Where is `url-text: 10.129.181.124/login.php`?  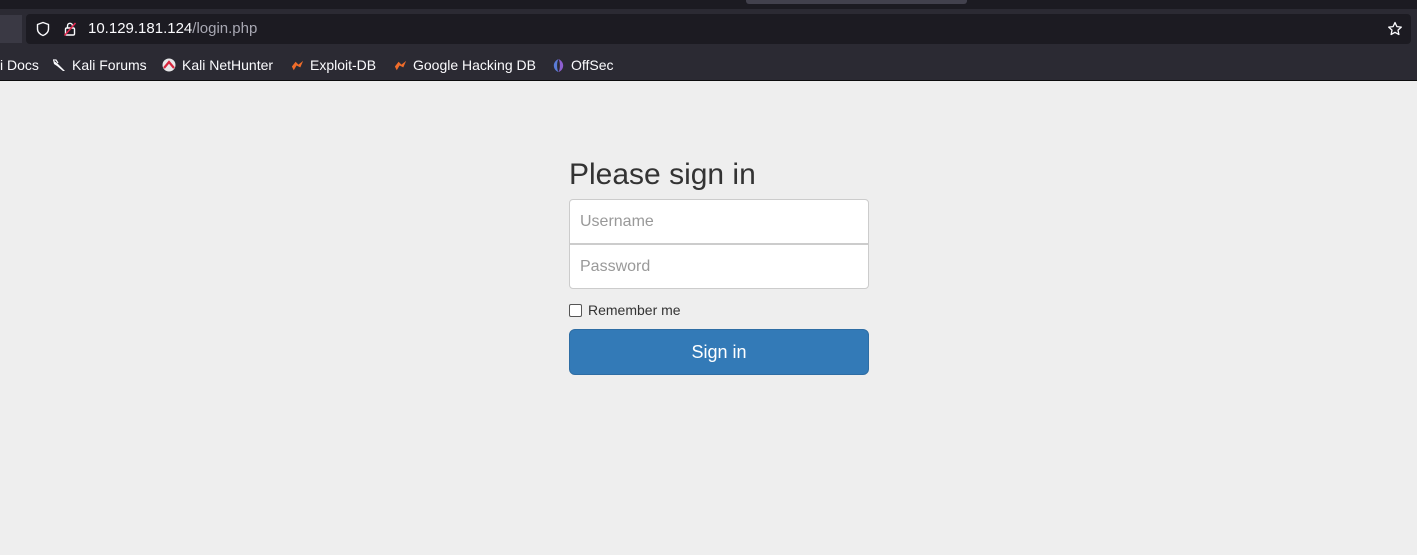
url-text: 10.129.181.124/login.php is located at coordinates (172, 29).